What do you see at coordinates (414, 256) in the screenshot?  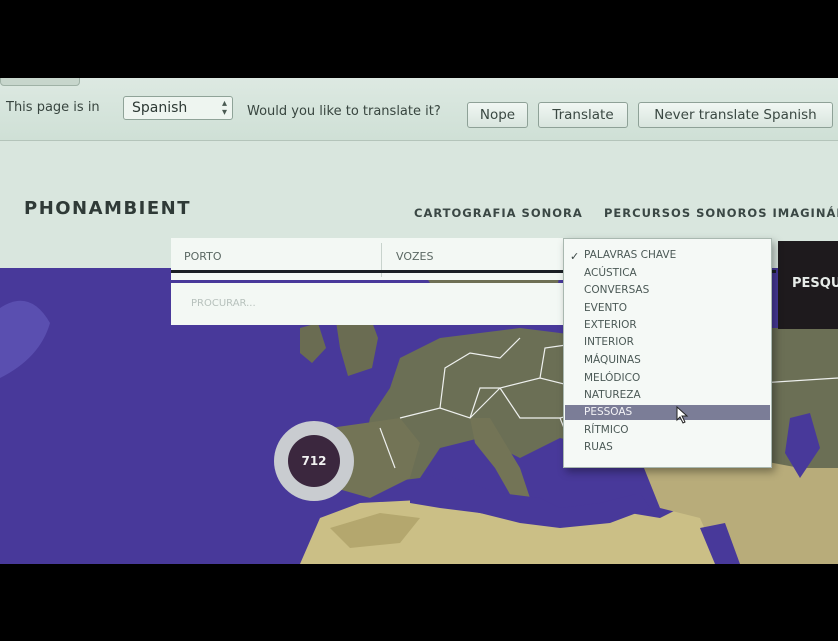 I see `category-filter: VOZES` at bounding box center [414, 256].